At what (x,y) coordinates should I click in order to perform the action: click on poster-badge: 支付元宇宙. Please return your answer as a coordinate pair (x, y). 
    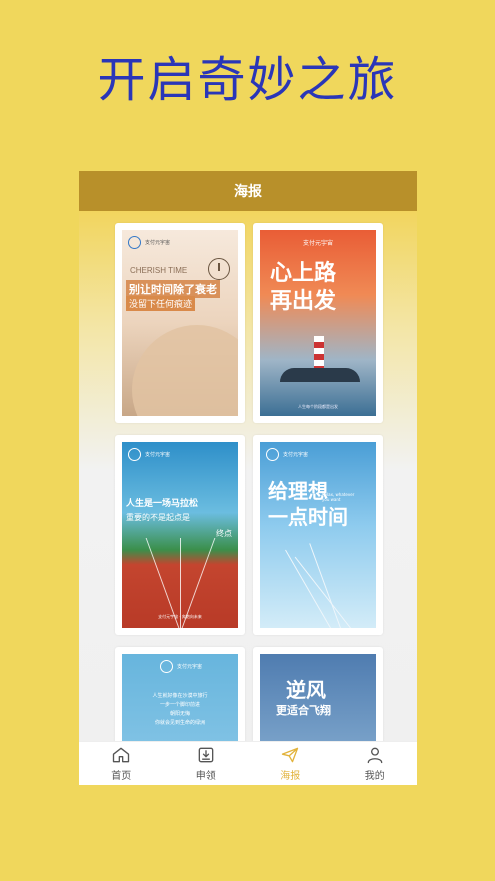
    Looking at the image, I should click on (317, 243).